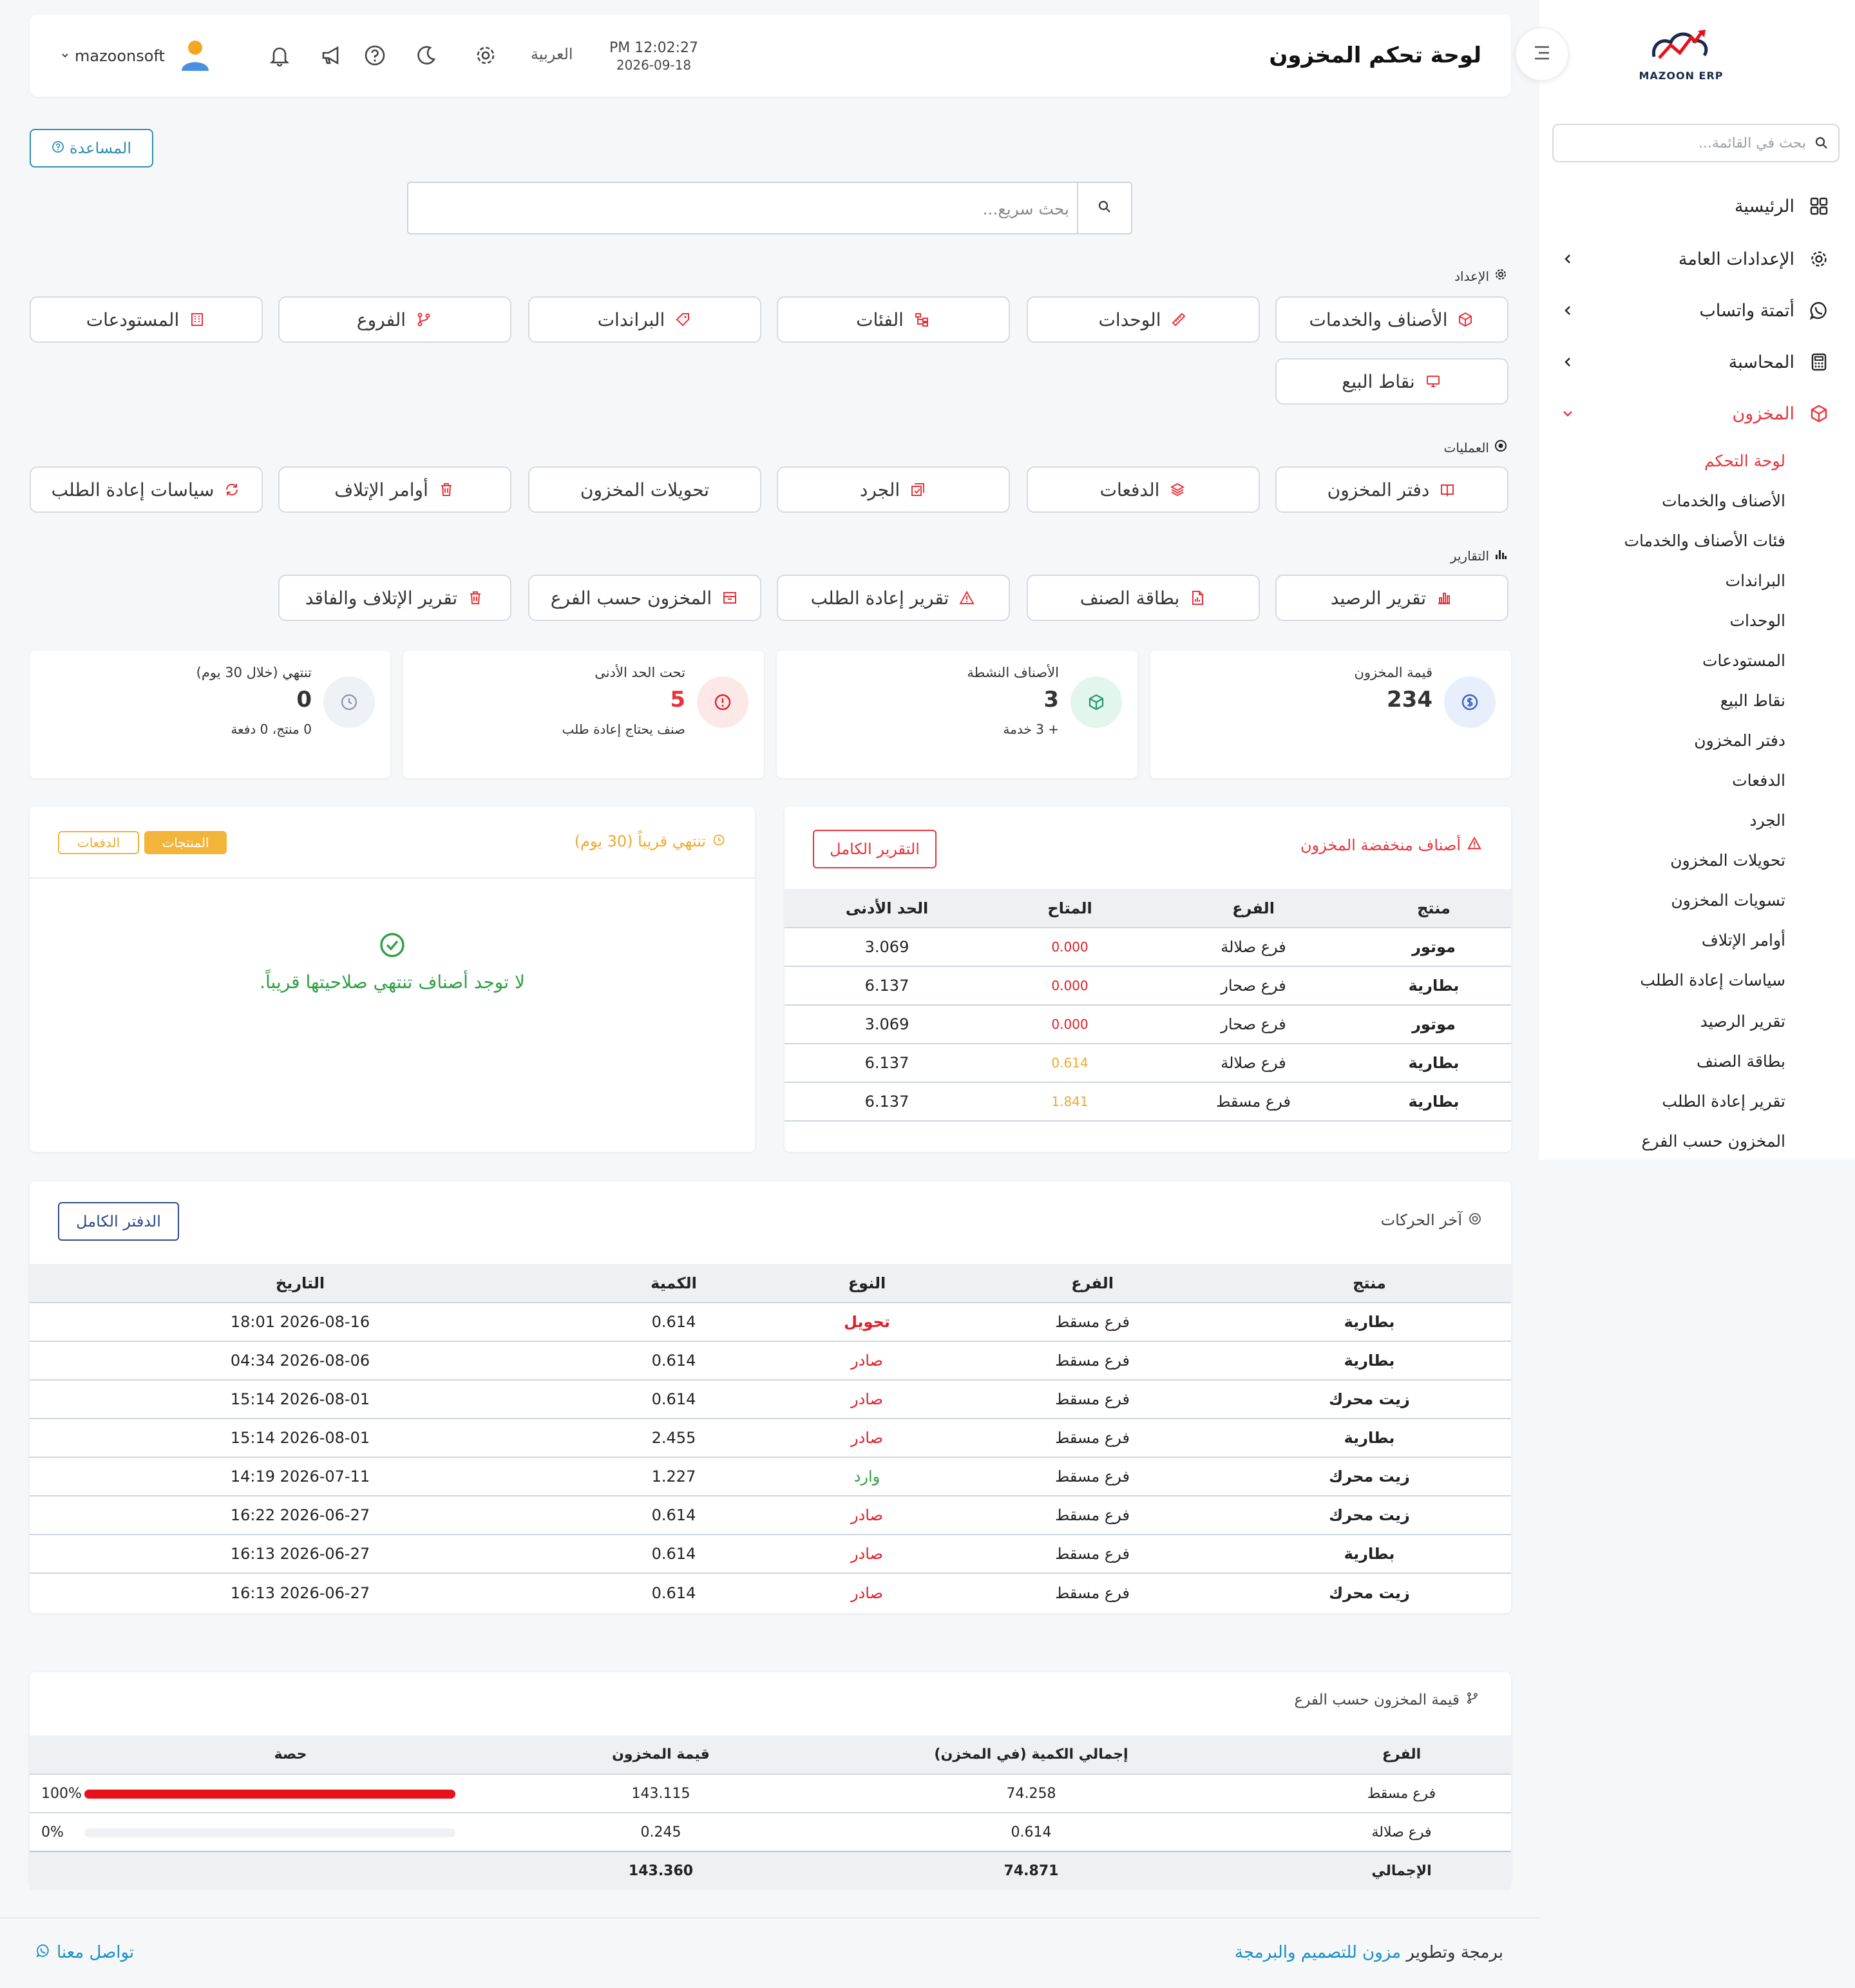 Image resolution: width=1855 pixels, height=1988 pixels. Describe the element at coordinates (1767, 820) in the screenshot. I see `sidebar-sub-stocktake: الجرد` at that location.